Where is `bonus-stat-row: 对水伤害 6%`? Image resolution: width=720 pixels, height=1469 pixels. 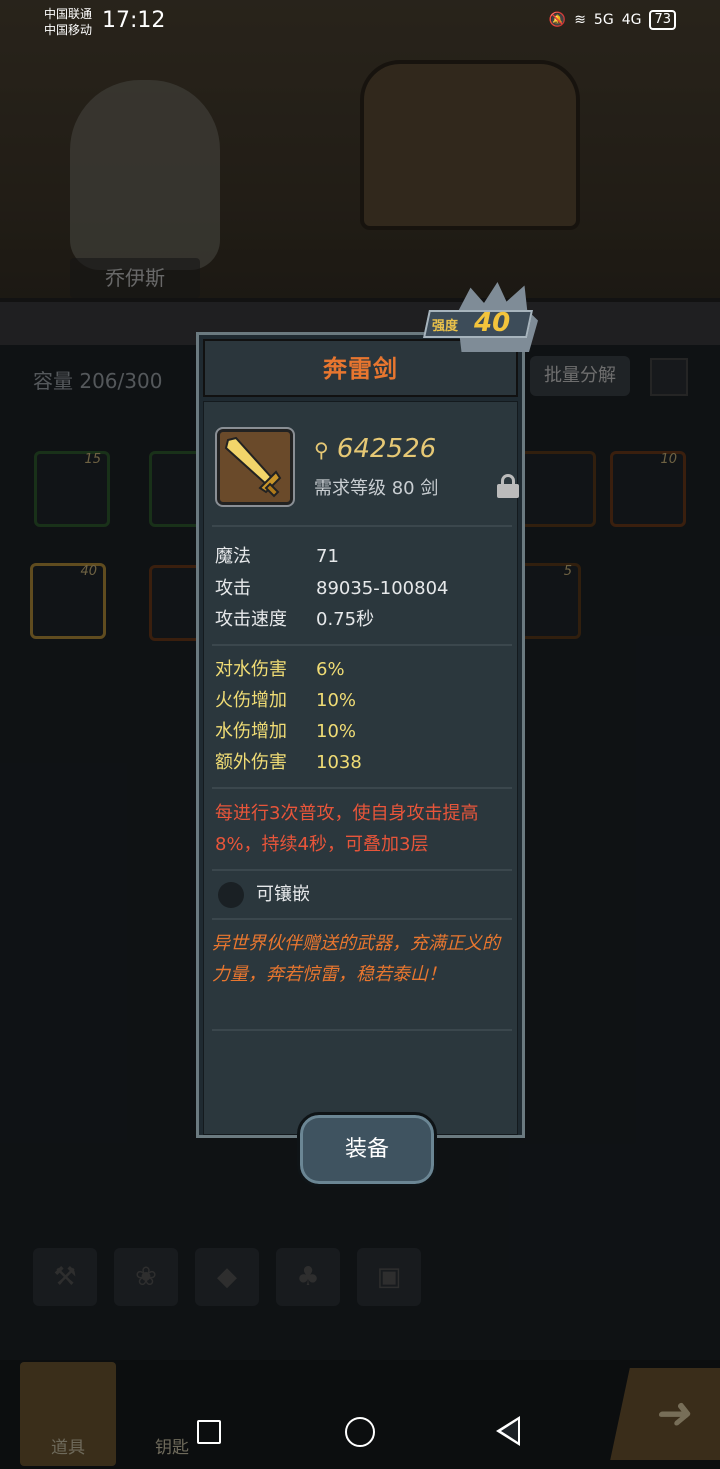 bonus-stat-row: 对水伤害 6% is located at coordinates (280, 669).